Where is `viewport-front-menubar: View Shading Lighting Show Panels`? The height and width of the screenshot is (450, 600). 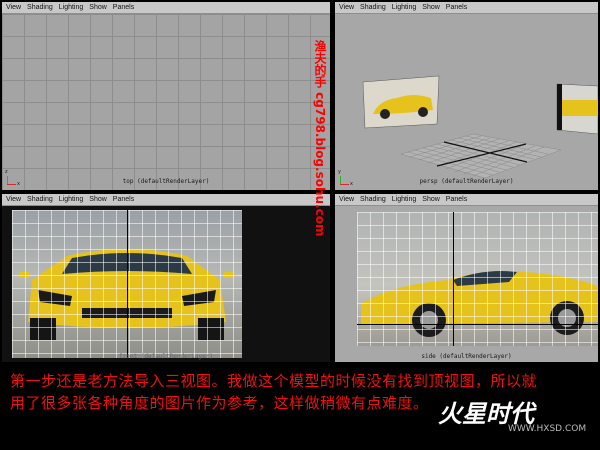 viewport-front-menubar: View Shading Lighting Show Panels is located at coordinates (166, 200).